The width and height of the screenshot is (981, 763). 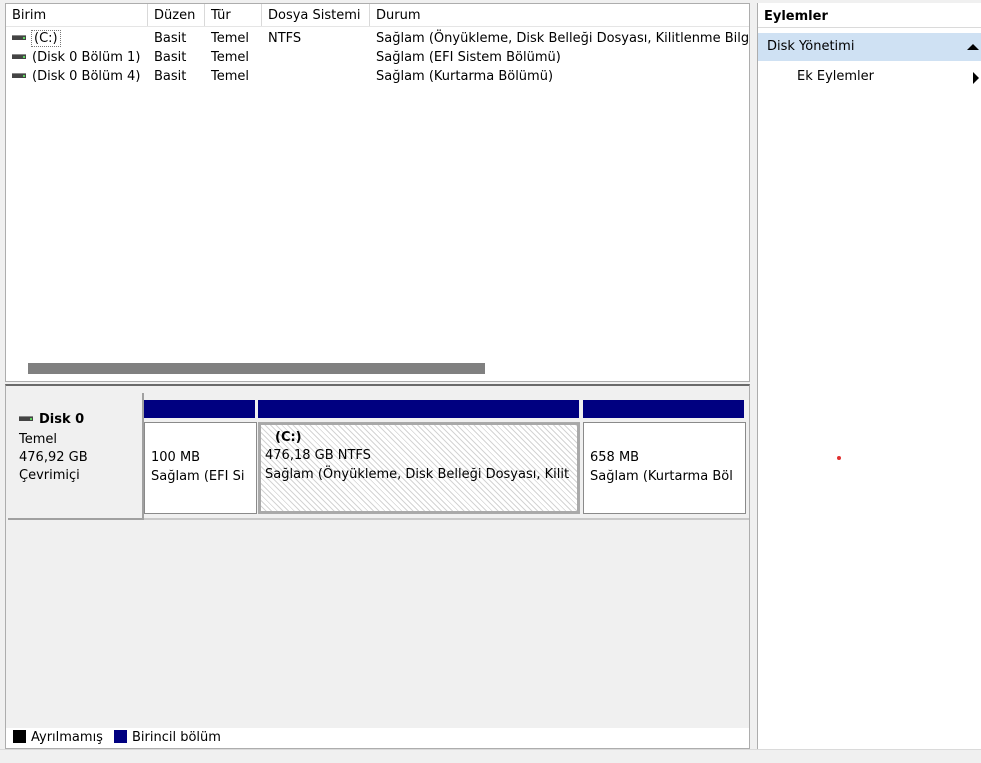 What do you see at coordinates (38, 439) in the screenshot?
I see `disk-type: Temel` at bounding box center [38, 439].